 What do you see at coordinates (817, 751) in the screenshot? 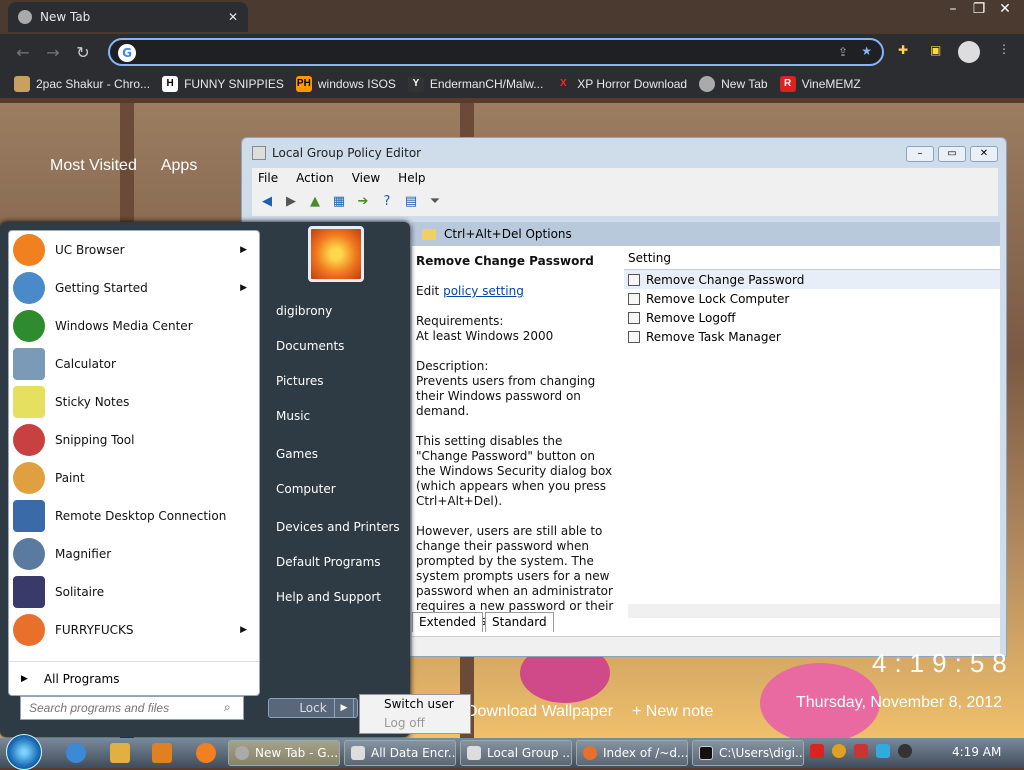
I see `v-tray-icon` at bounding box center [817, 751].